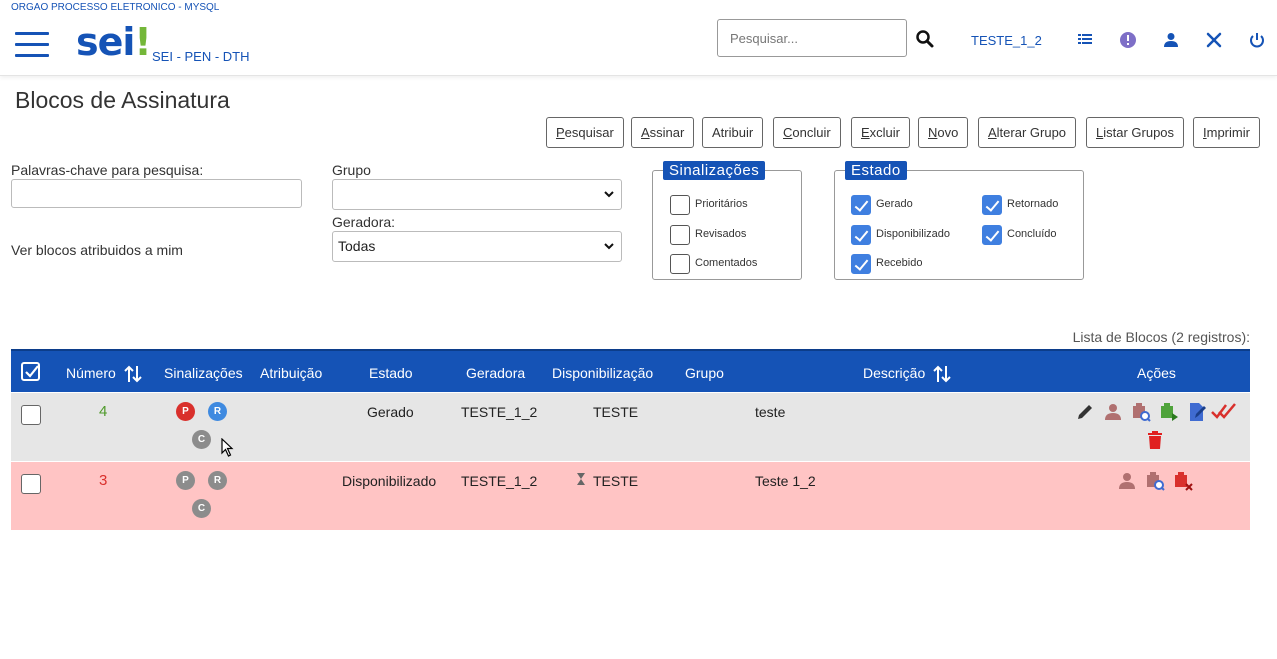  I want to click on row-descricao: teste, so click(770, 412).